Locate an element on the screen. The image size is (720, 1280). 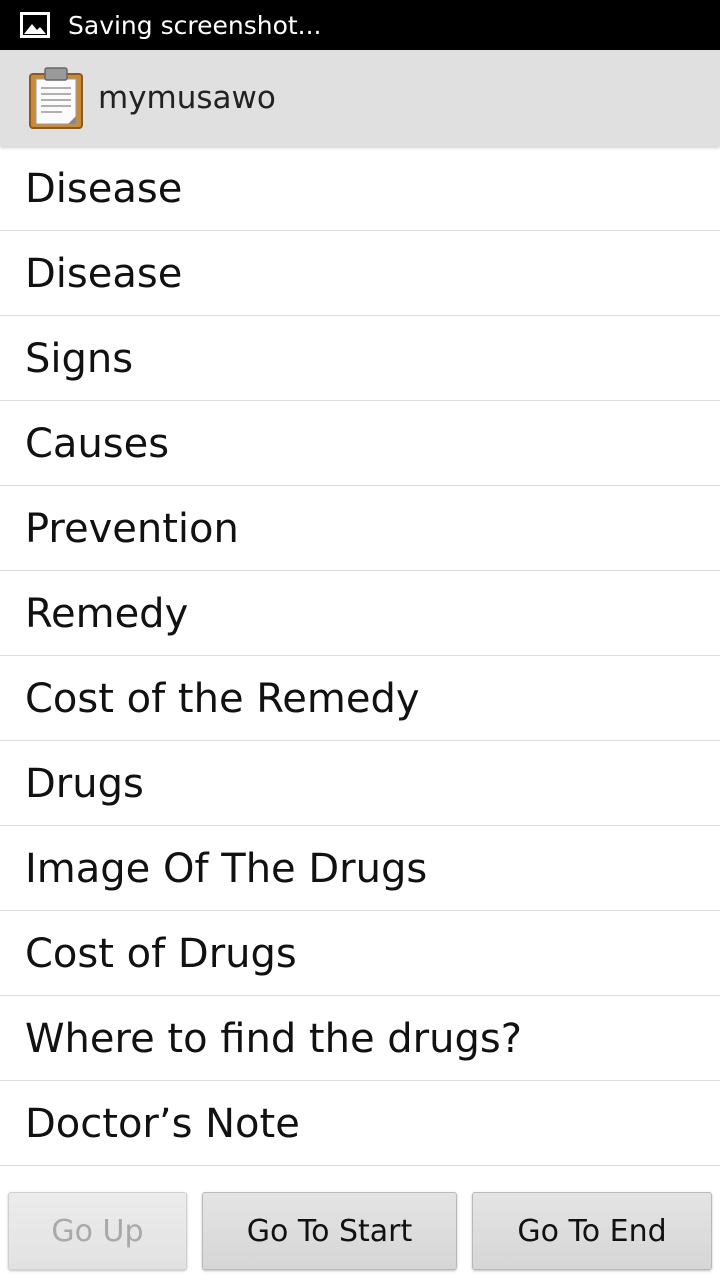
go-to-start-button: Go To Start is located at coordinates (329, 1231).